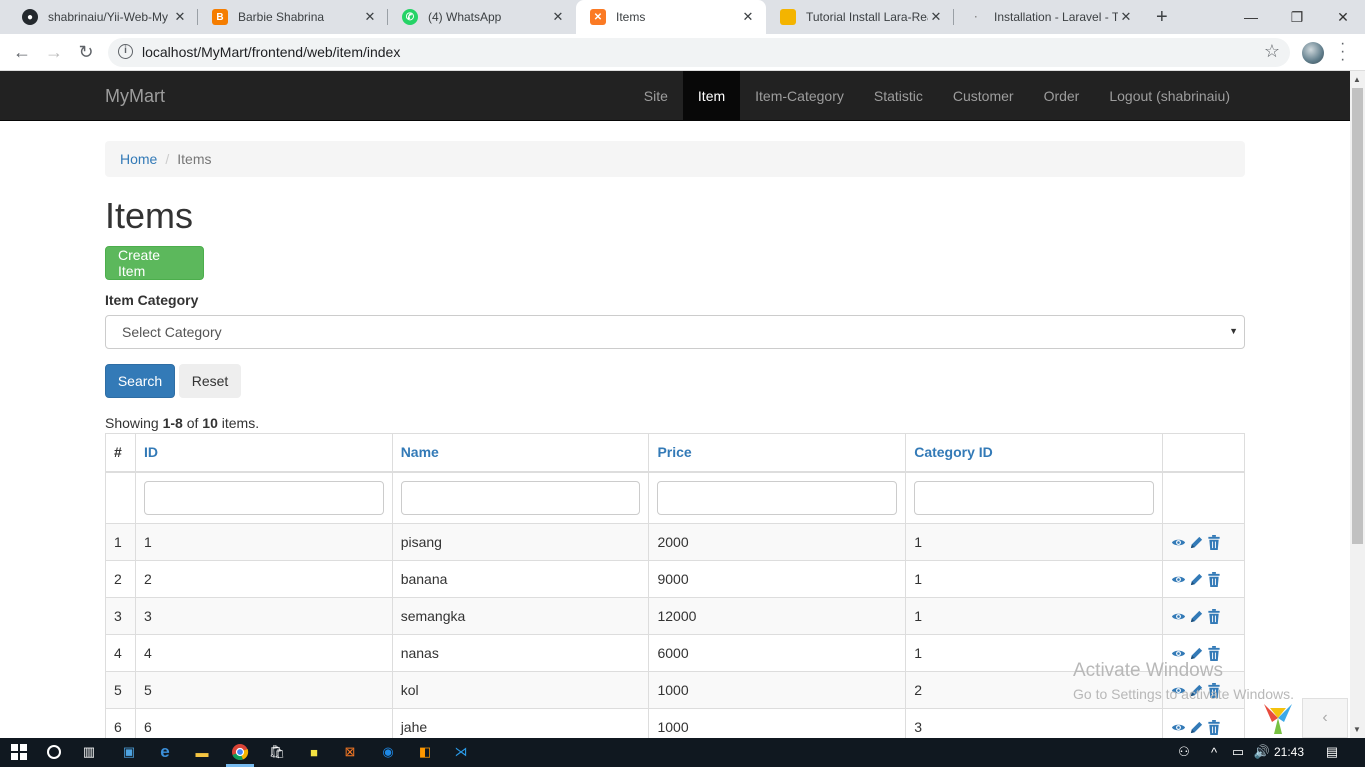 This screenshot has height=767, width=1365. What do you see at coordinates (1278, 718) in the screenshot?
I see `yii-debug-logo-icon` at bounding box center [1278, 718].